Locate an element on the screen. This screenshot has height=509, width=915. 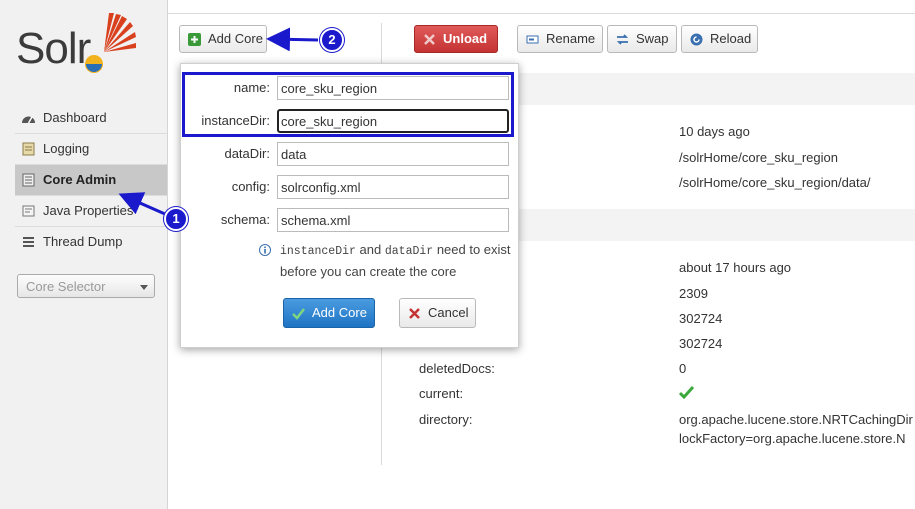
schema-row: schema: is located at coordinates (350, 220).